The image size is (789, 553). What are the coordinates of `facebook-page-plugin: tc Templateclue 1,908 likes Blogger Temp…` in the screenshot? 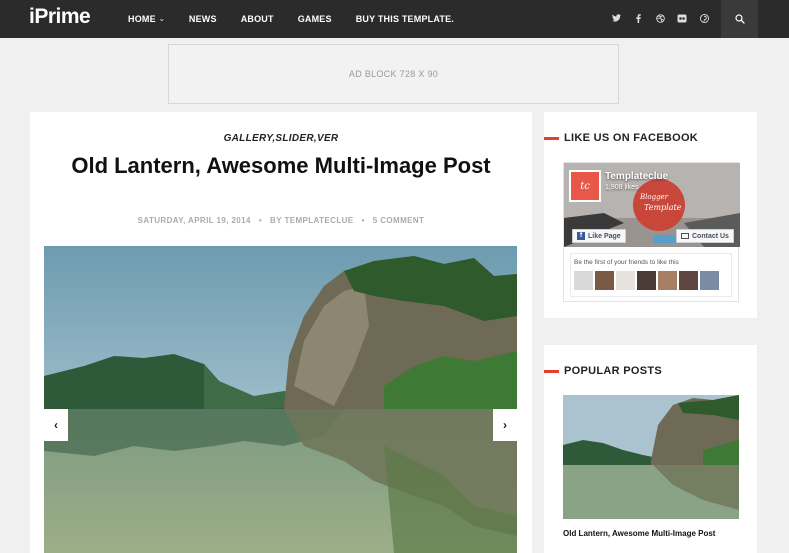 It's located at (651, 232).